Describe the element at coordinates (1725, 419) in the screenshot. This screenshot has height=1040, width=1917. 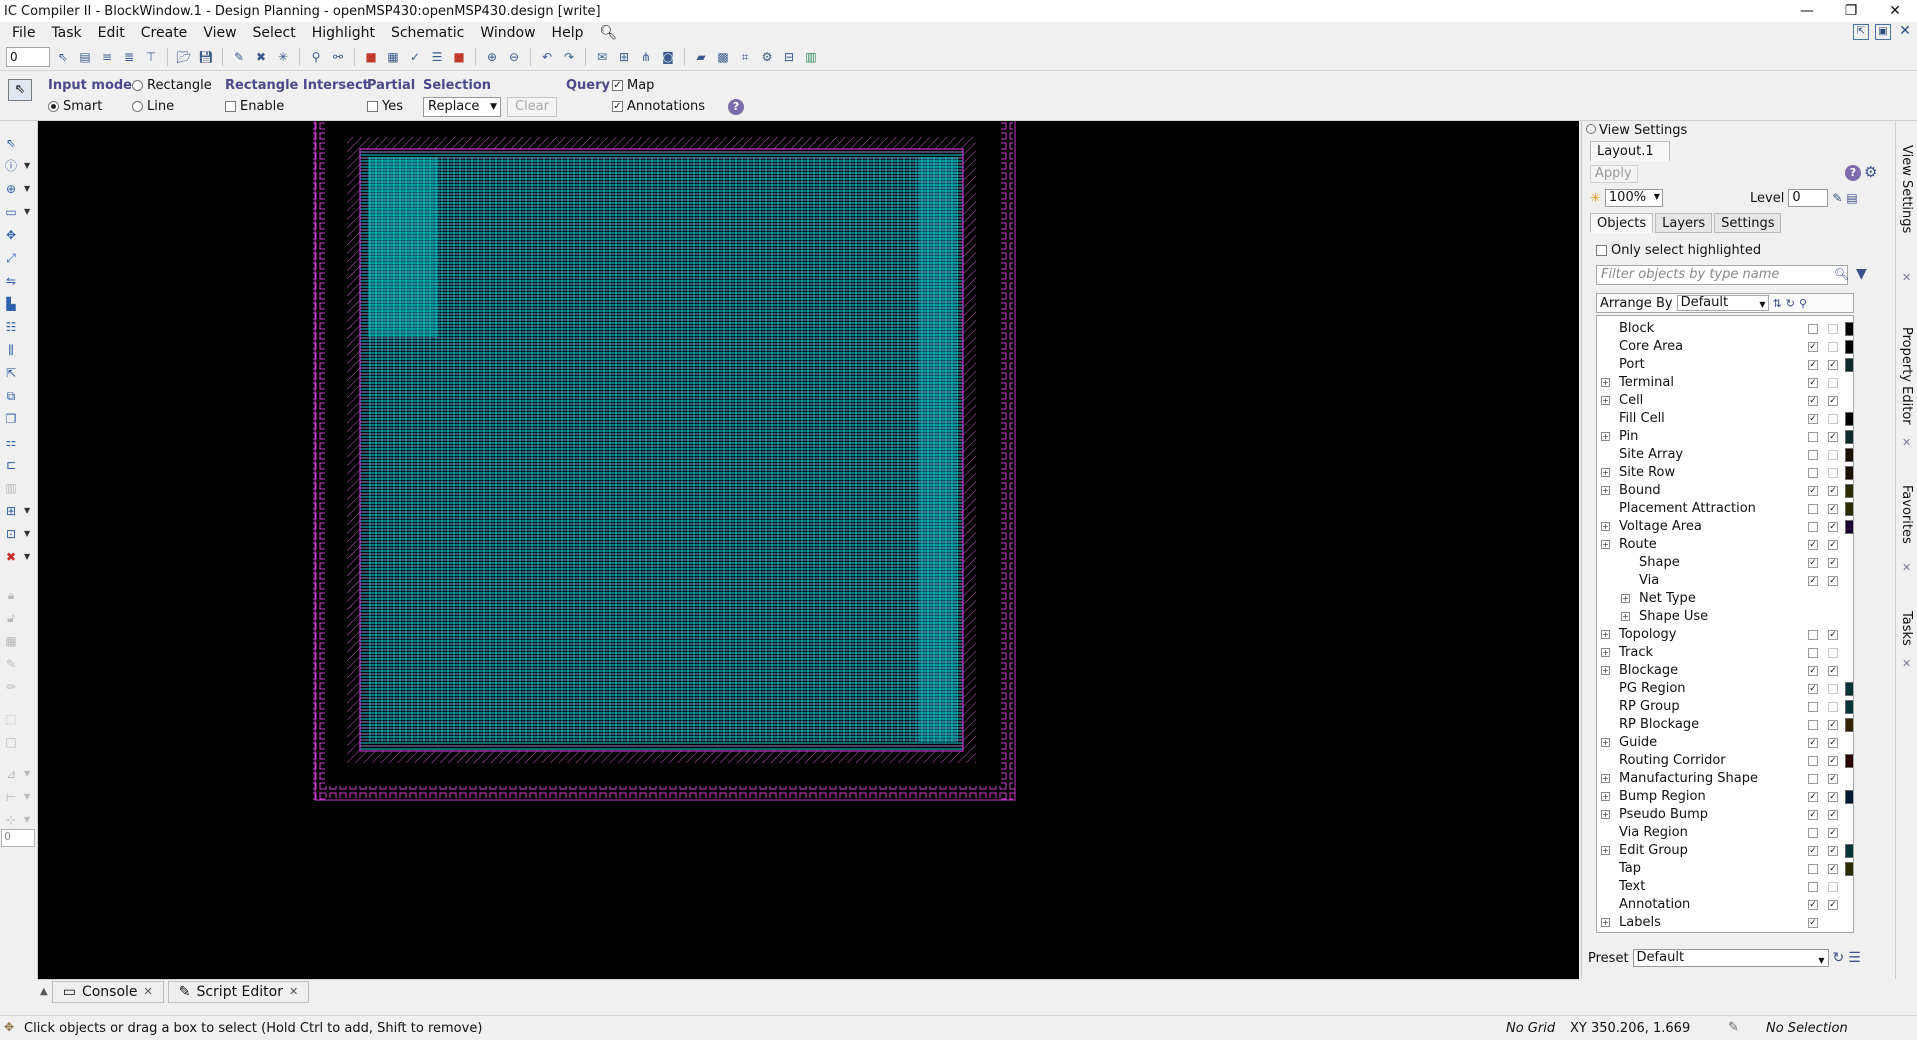
I see `object-row: Fill Cell ✓` at that location.